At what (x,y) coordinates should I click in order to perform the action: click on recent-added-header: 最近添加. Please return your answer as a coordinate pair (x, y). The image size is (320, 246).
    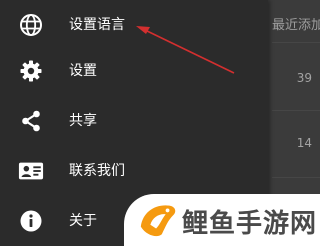
    Looking at the image, I should click on (296, 23).